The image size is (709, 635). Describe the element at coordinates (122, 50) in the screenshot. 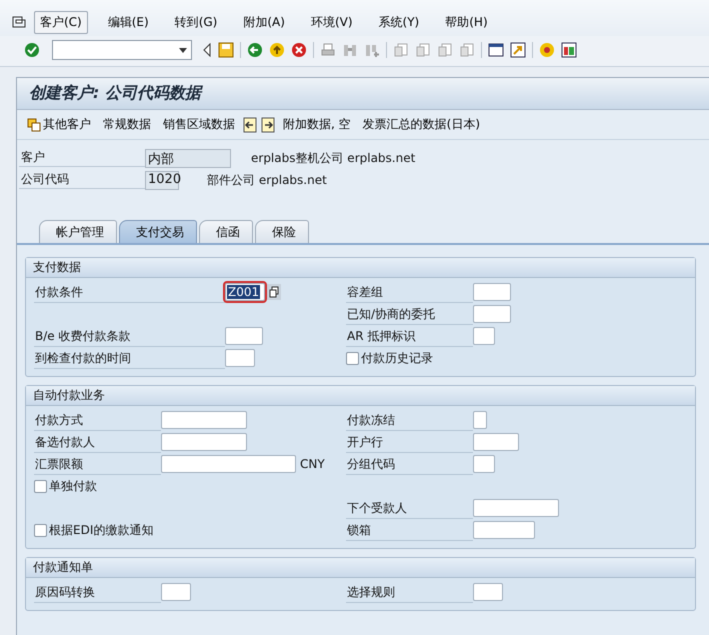

I see `command-field` at that location.